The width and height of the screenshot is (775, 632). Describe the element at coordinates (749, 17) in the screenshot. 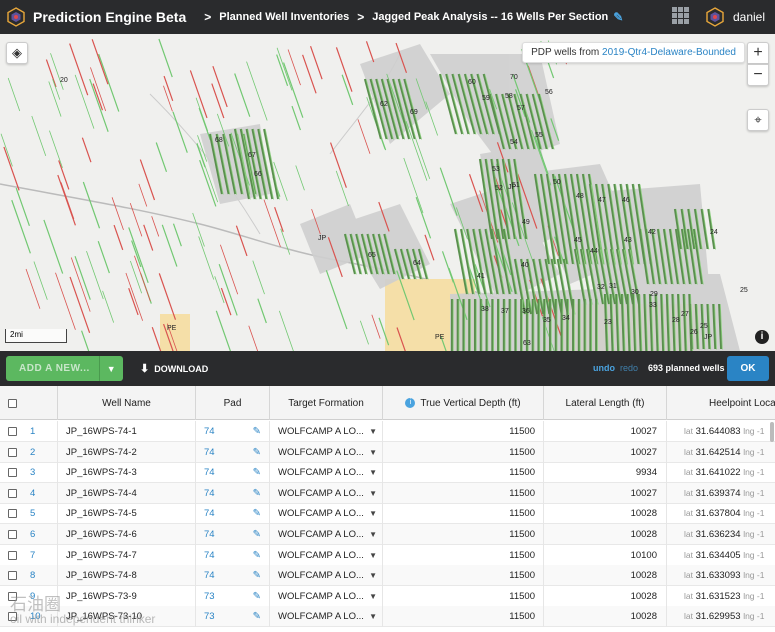

I see `username: daniel` at that location.